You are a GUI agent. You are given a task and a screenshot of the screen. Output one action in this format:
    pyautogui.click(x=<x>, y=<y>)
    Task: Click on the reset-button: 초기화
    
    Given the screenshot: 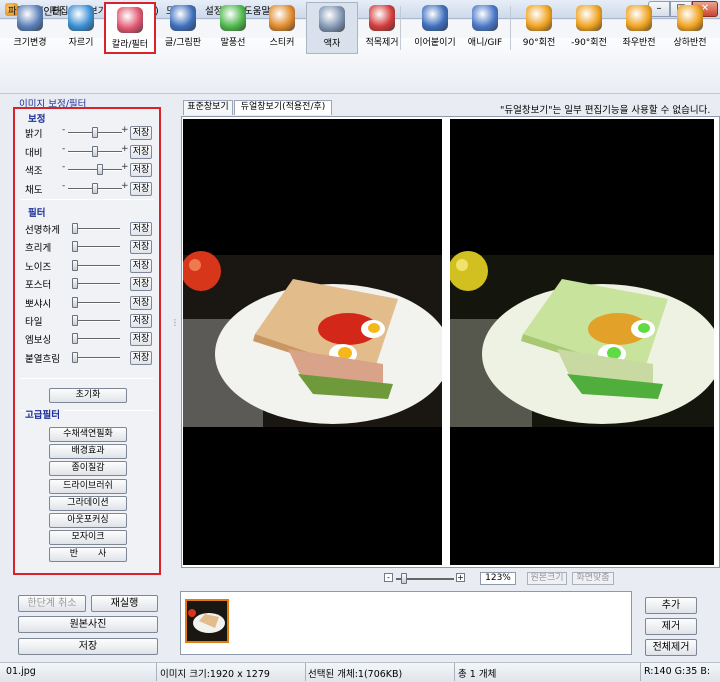 What is the action you would take?
    pyautogui.click(x=88, y=395)
    